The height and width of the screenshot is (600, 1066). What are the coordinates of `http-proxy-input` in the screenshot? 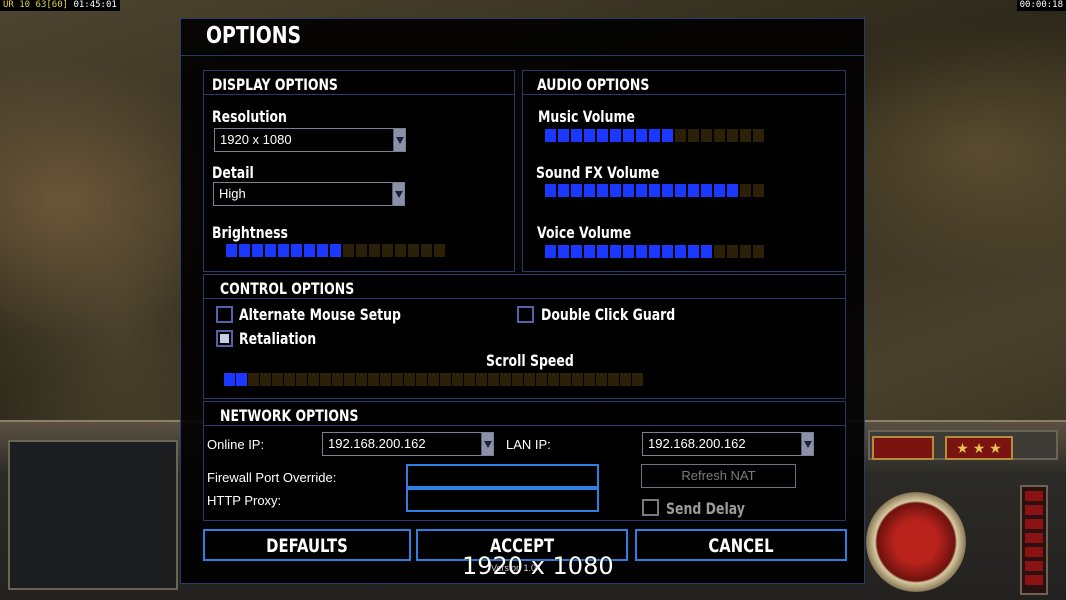 It's located at (502, 500).